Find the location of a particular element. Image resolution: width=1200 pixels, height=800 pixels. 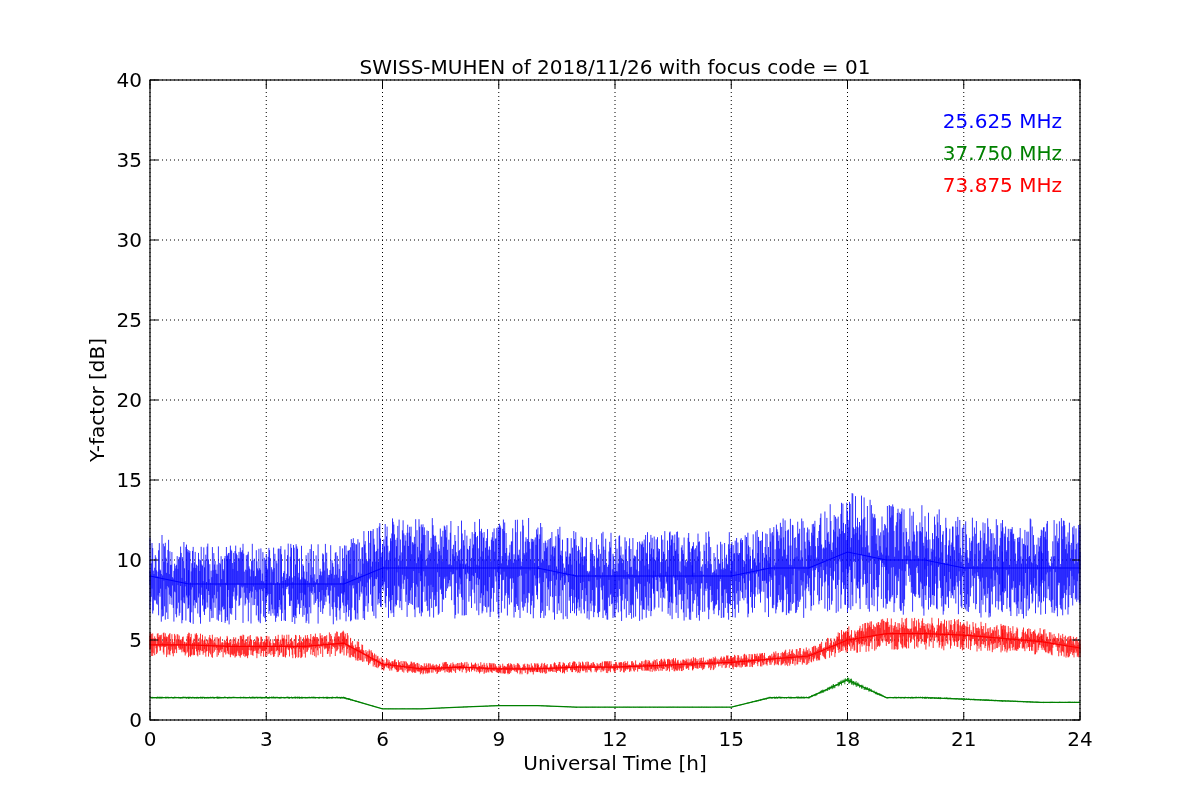

x-tick-label: 3 is located at coordinates (266, 739).